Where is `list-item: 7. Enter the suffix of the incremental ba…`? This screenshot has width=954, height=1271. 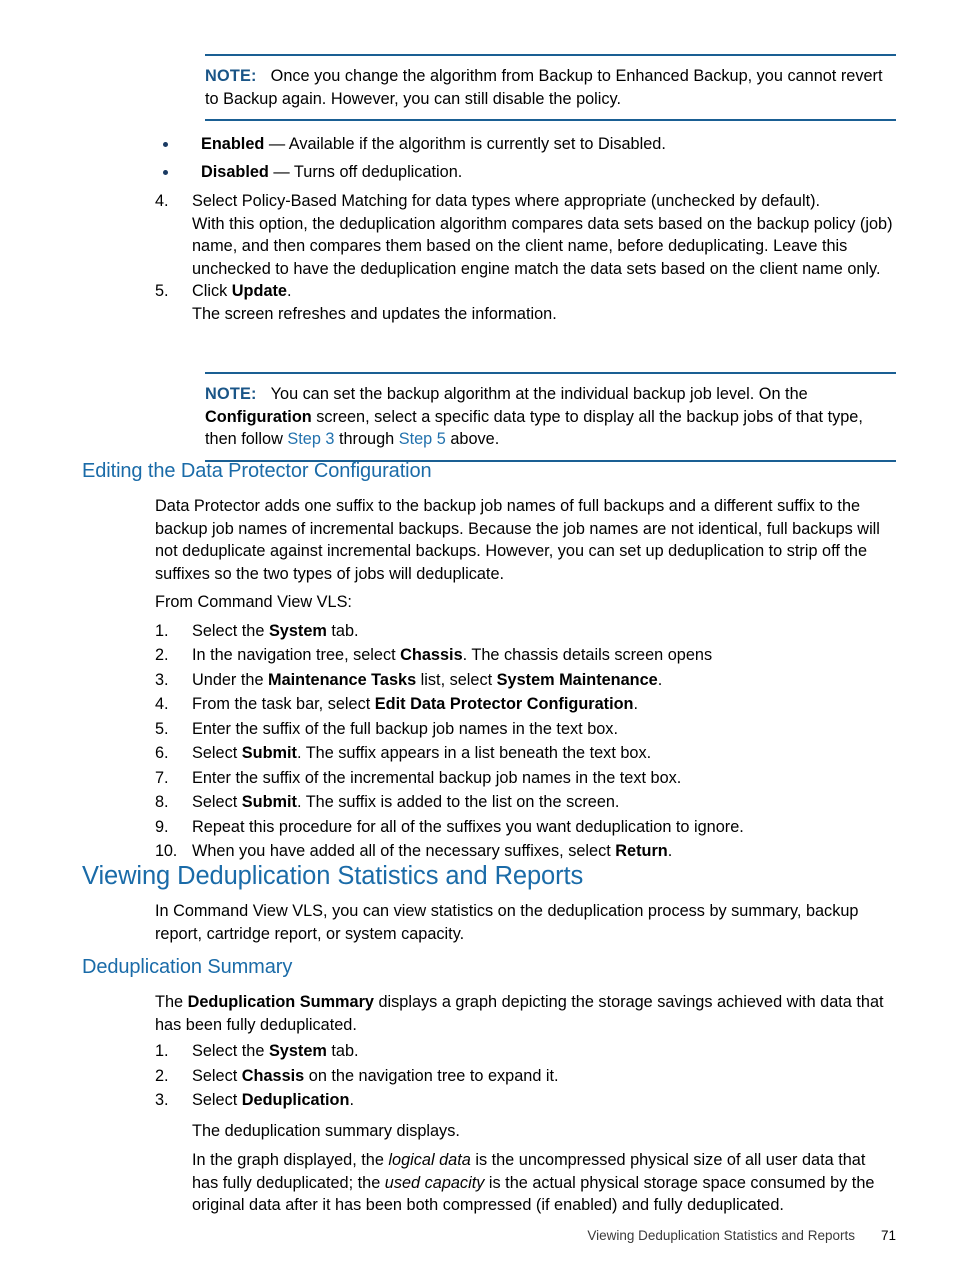
list-item: 7. Enter the suffix of the incremental ba… is located at coordinates (525, 778).